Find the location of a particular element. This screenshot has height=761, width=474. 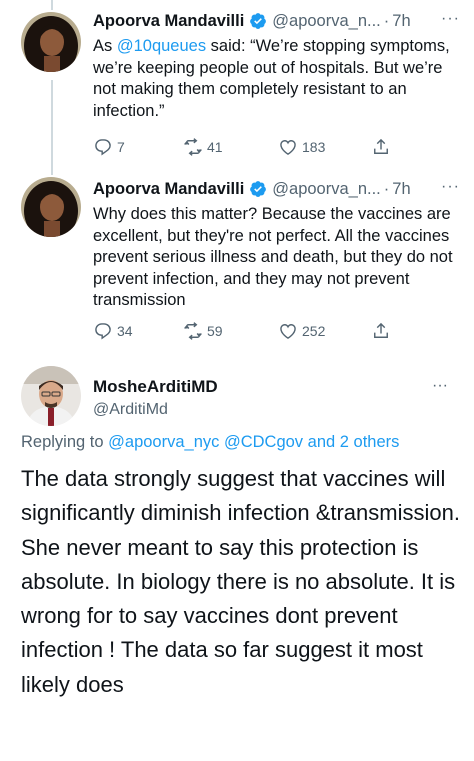

tweet-actions: 7 41 183 is located at coordinates (243, 148).